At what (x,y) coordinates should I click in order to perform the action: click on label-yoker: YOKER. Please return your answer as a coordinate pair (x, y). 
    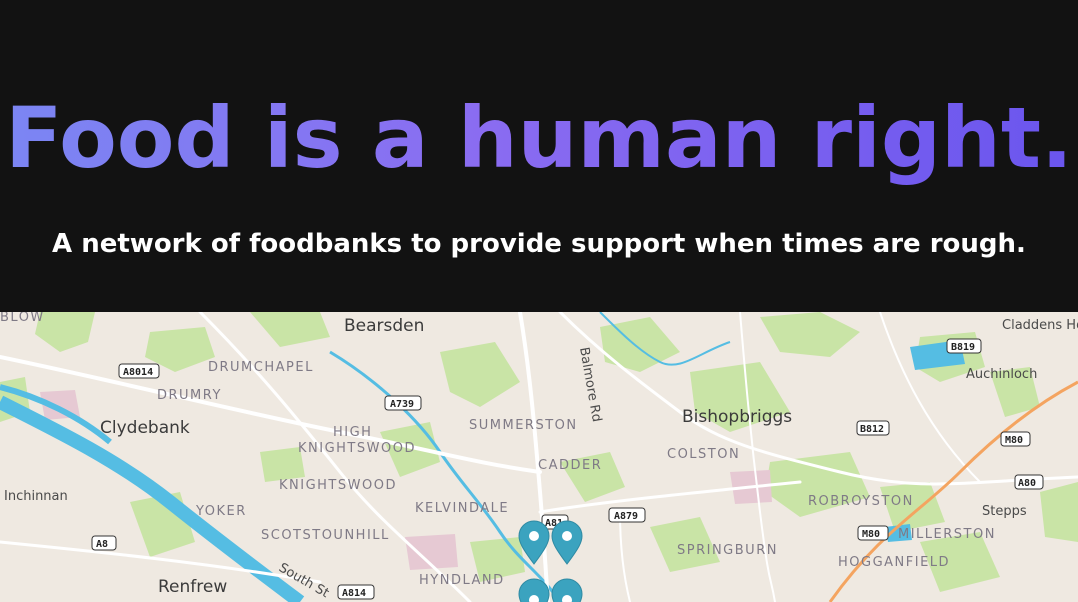
    Looking at the image, I should click on (221, 511).